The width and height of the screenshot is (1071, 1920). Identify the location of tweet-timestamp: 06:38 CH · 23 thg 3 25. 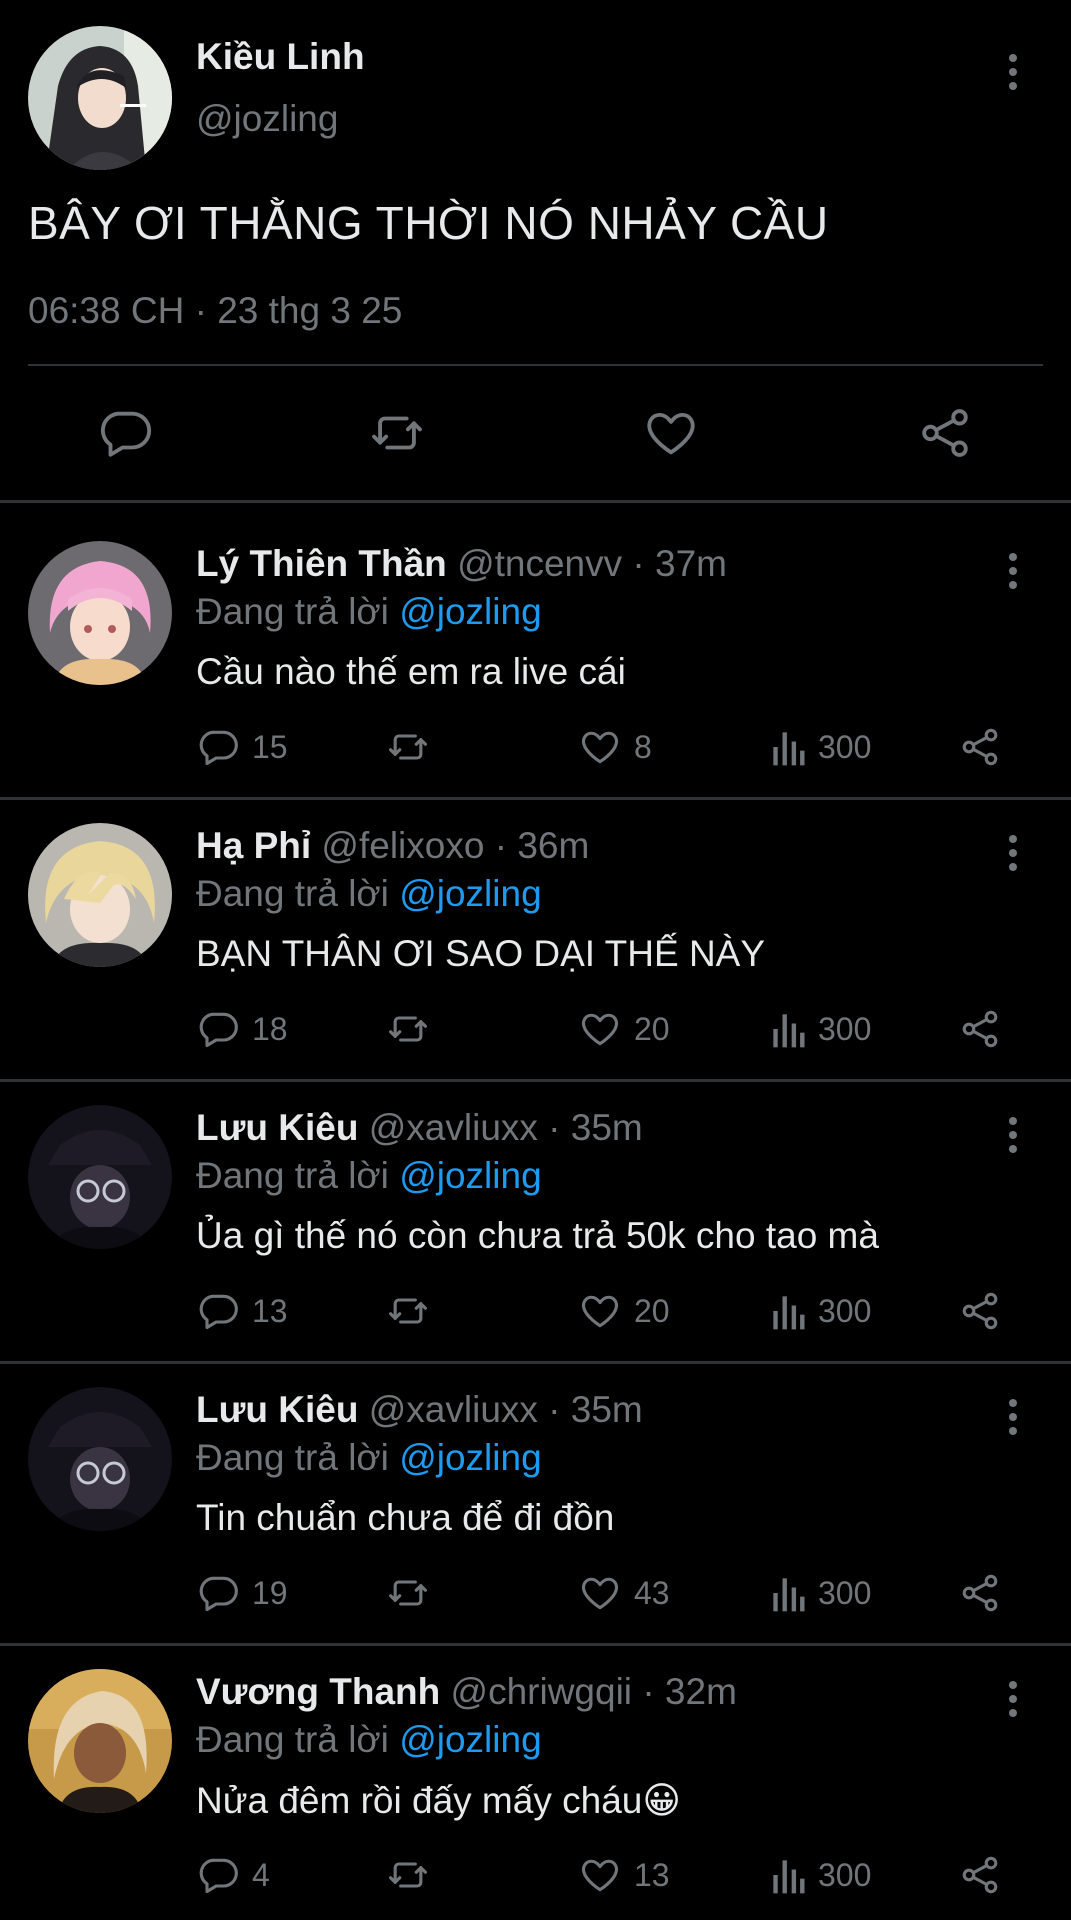
(215, 311).